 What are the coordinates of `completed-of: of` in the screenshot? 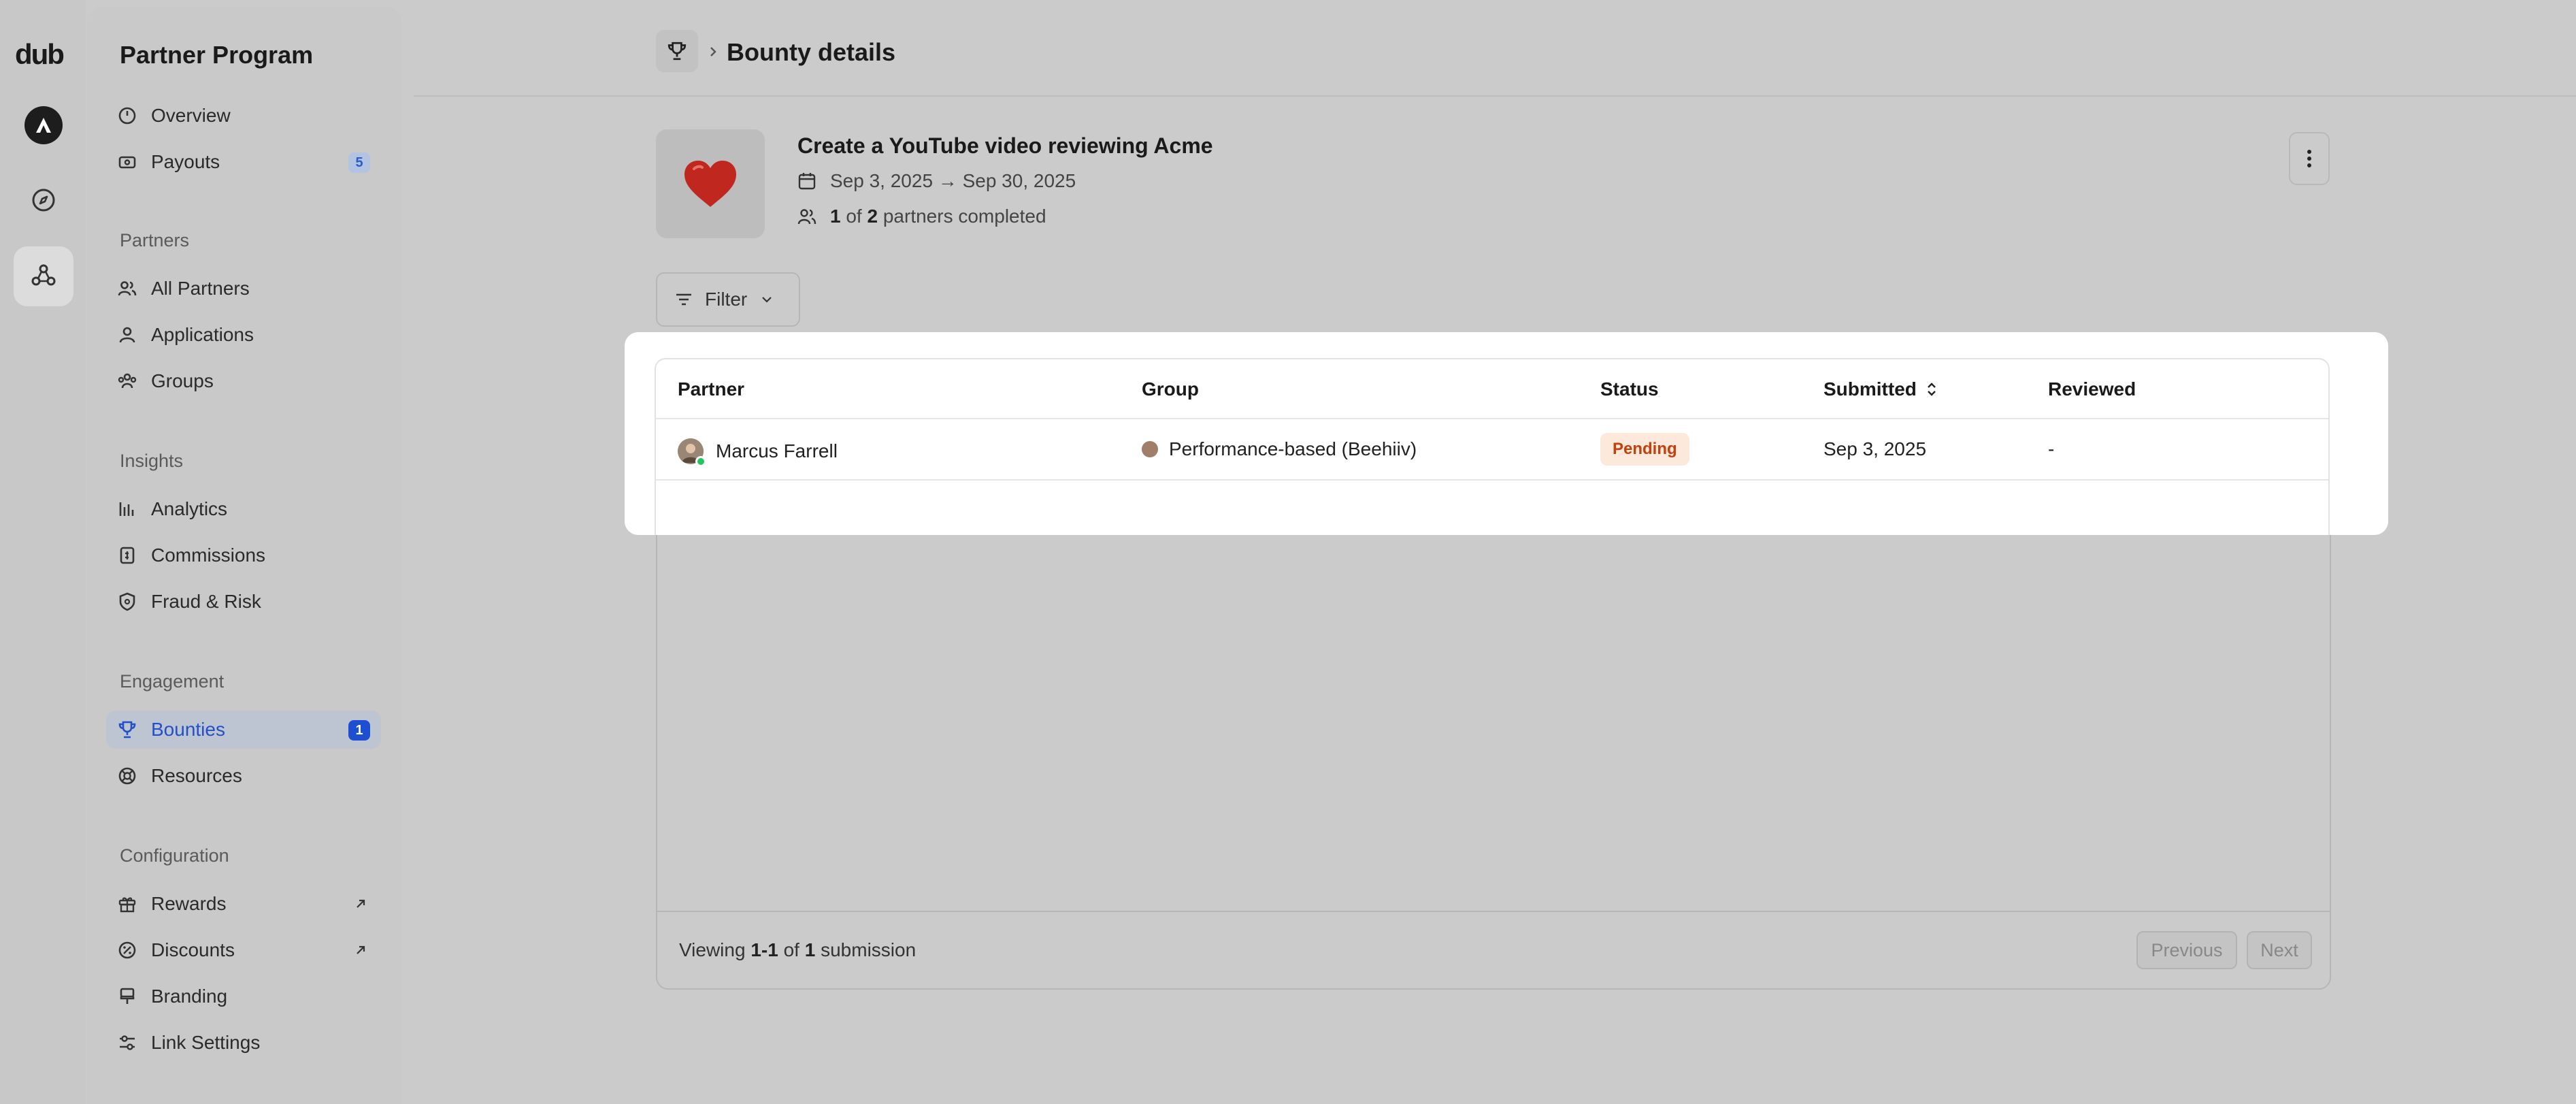 It's located at (854, 216).